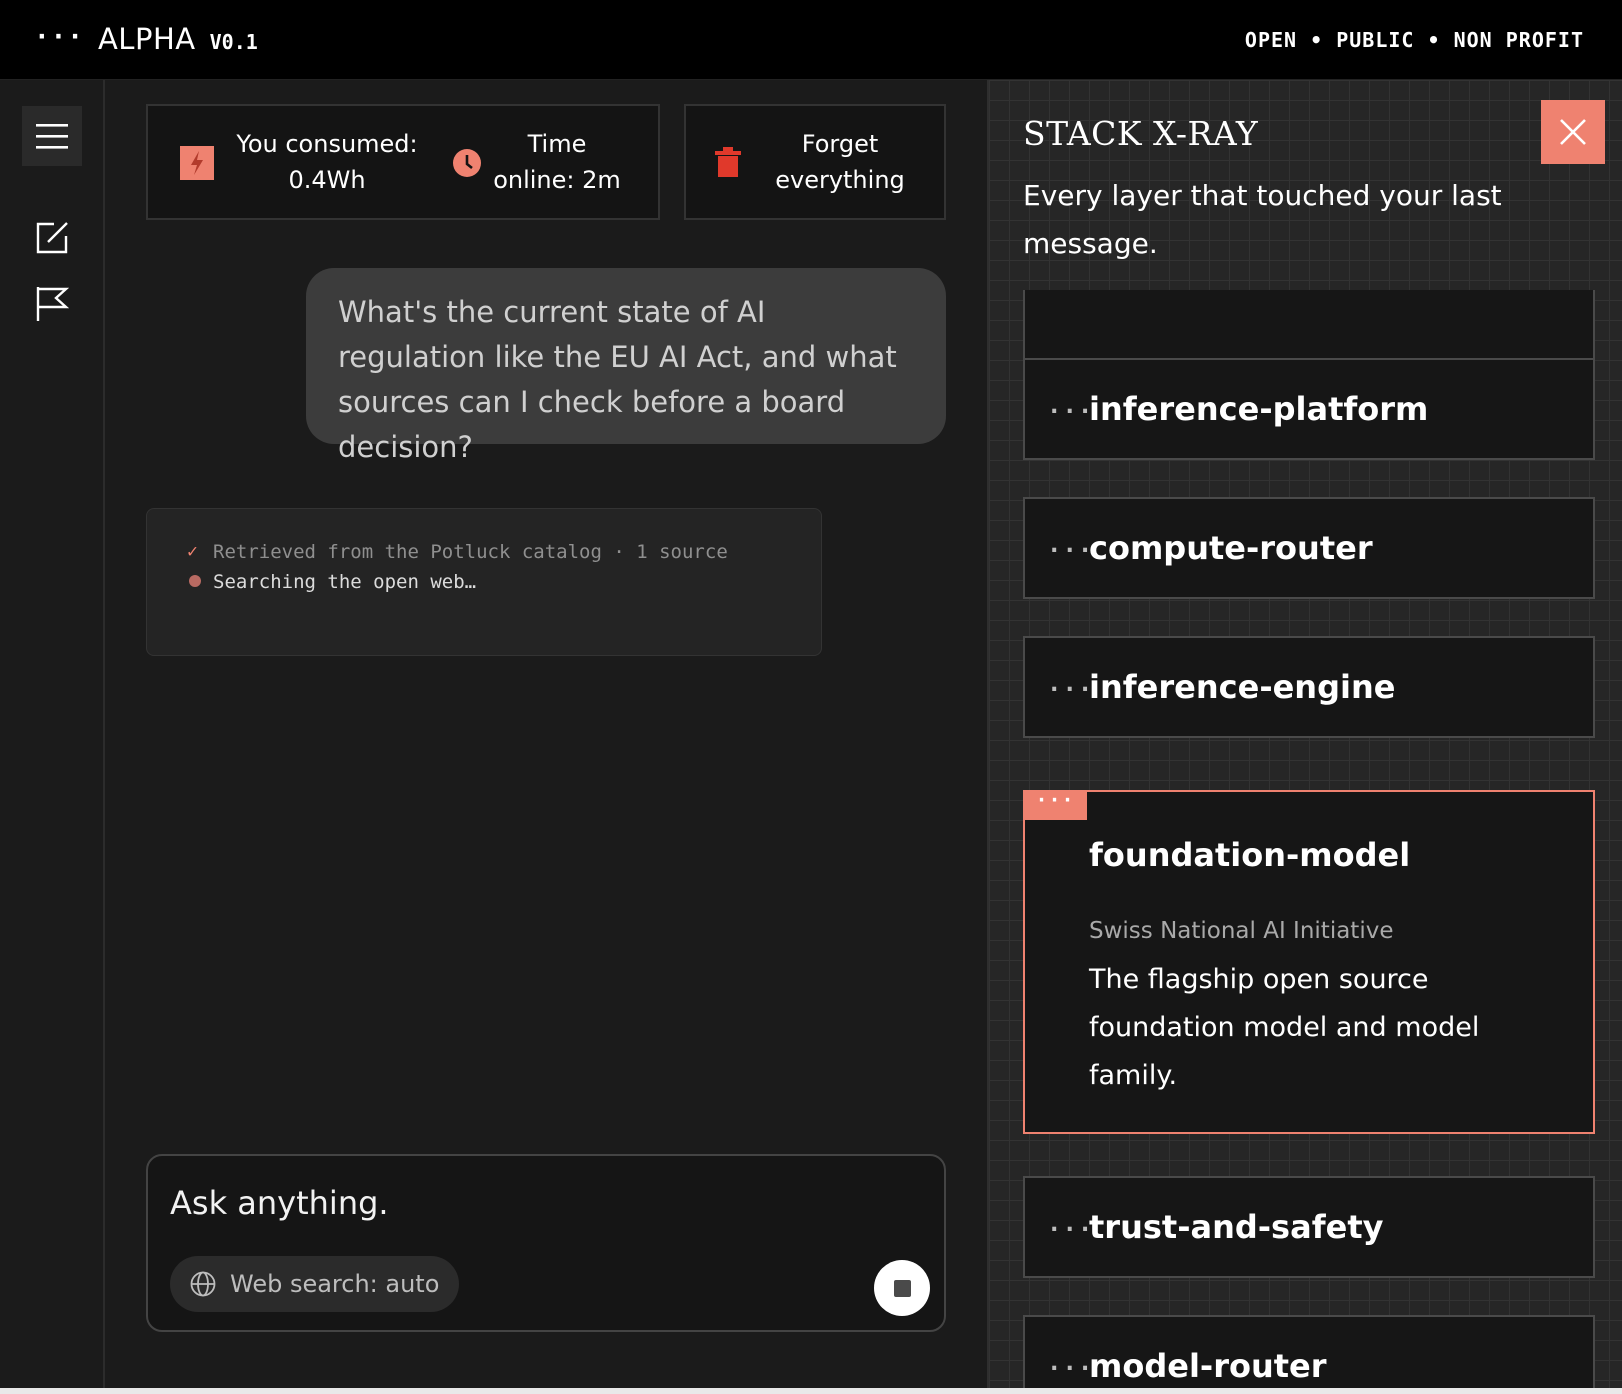 Image resolution: width=1622 pixels, height=1394 pixels. What do you see at coordinates (327, 162) in the screenshot?
I see `energy-consumed: You consumed: 0.4Wh` at bounding box center [327, 162].